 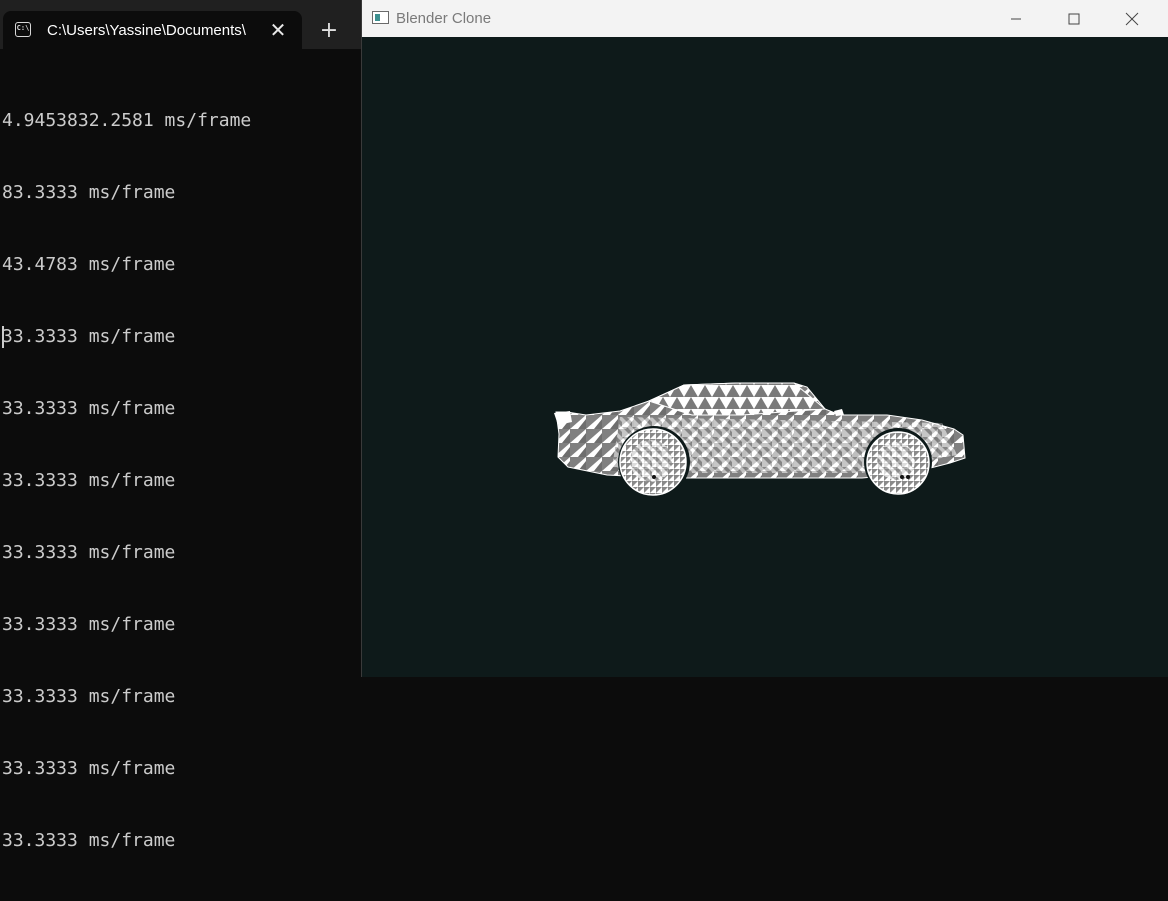 I want to click on terminal-tab: C:\ C:\Users\Yassine\Documents\ ✕, so click(x=152, y=30).